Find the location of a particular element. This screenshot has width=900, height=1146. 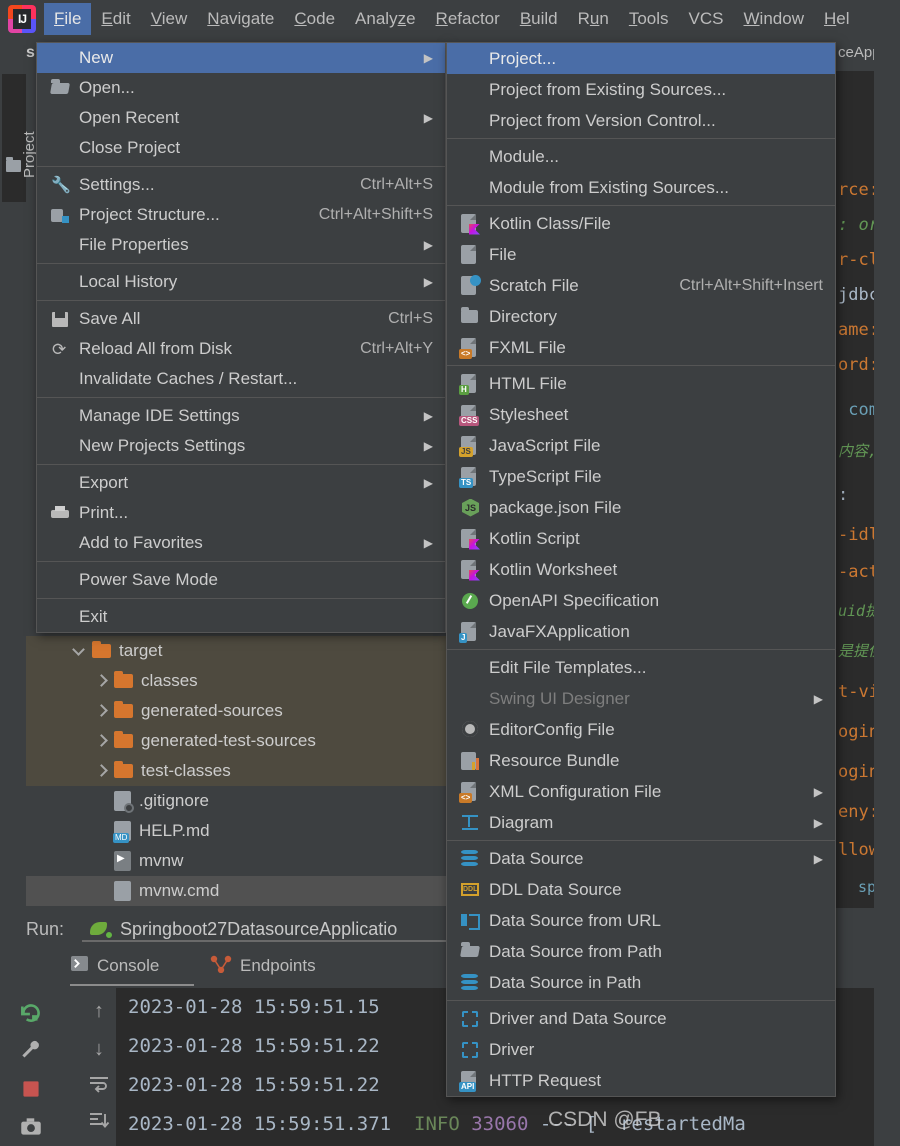

new-submenu-item-ddl-data-source: DDL DDL Data Source is located at coordinates (641, 889).